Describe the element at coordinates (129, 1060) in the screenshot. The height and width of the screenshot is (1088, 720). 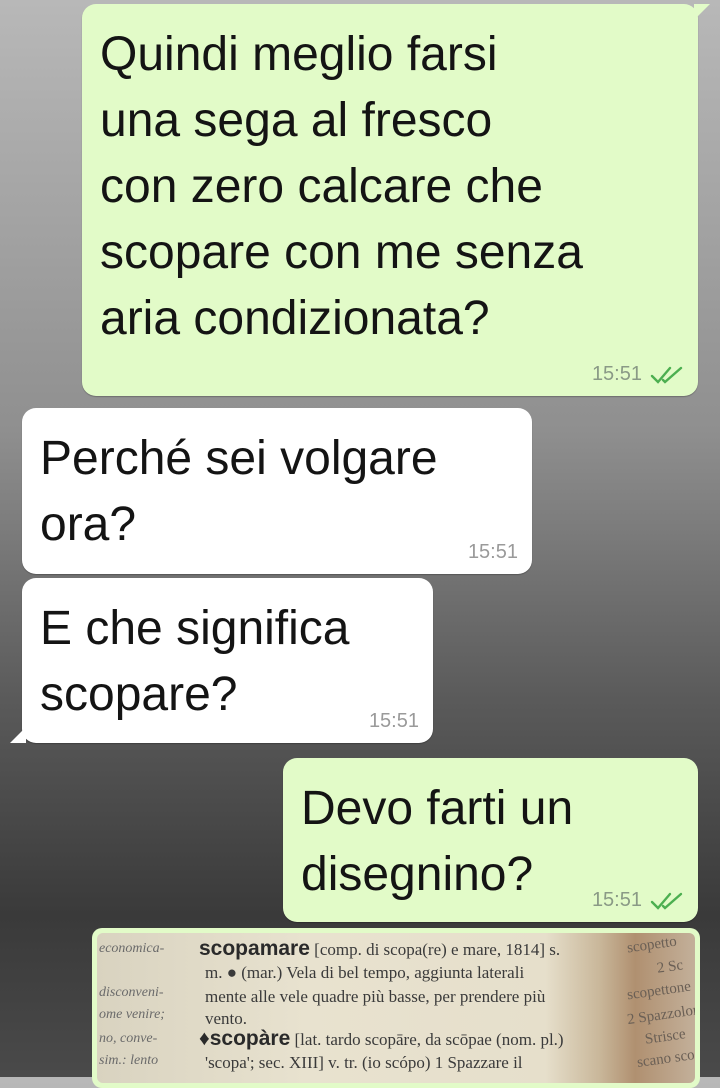
I see `dictionary-margin-text: sim.: lento` at that location.